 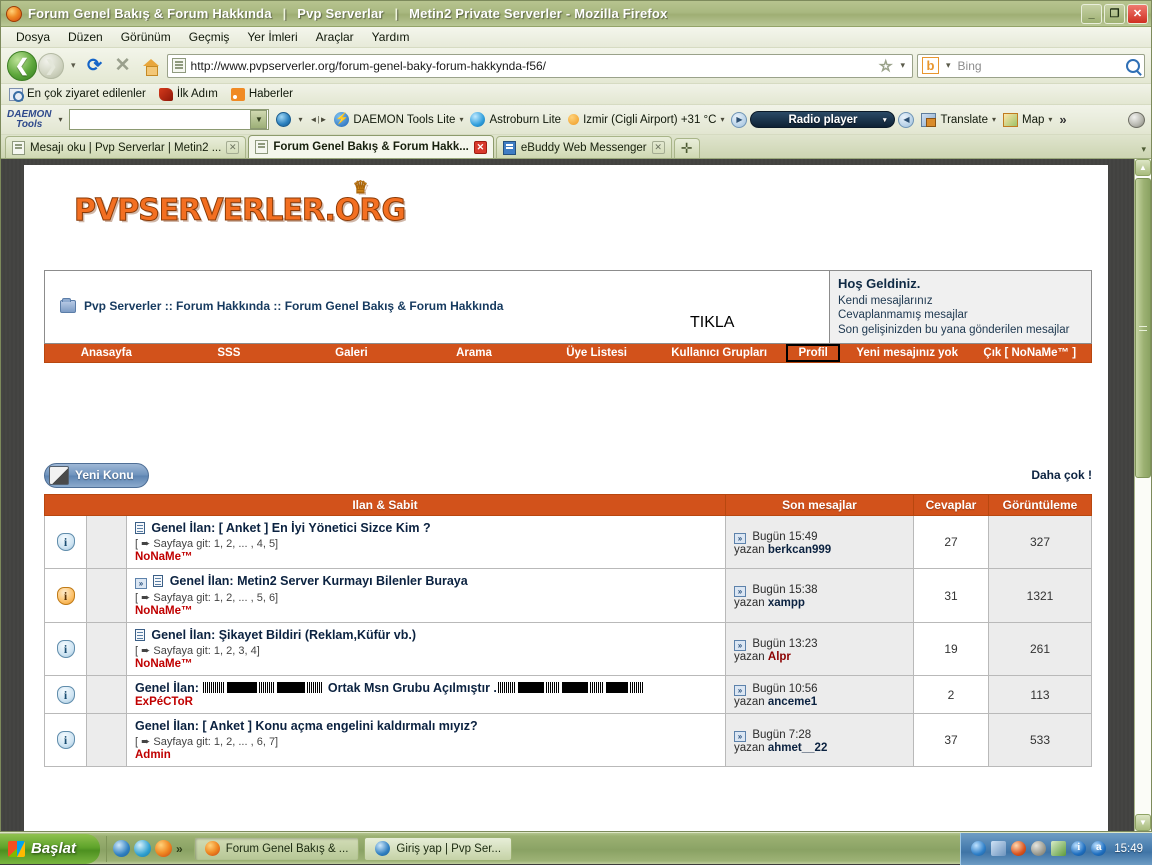 I want to click on topic-pagination: [ ➨ Sayfaya git: 1, 2, 3, 4], so click(x=426, y=650).